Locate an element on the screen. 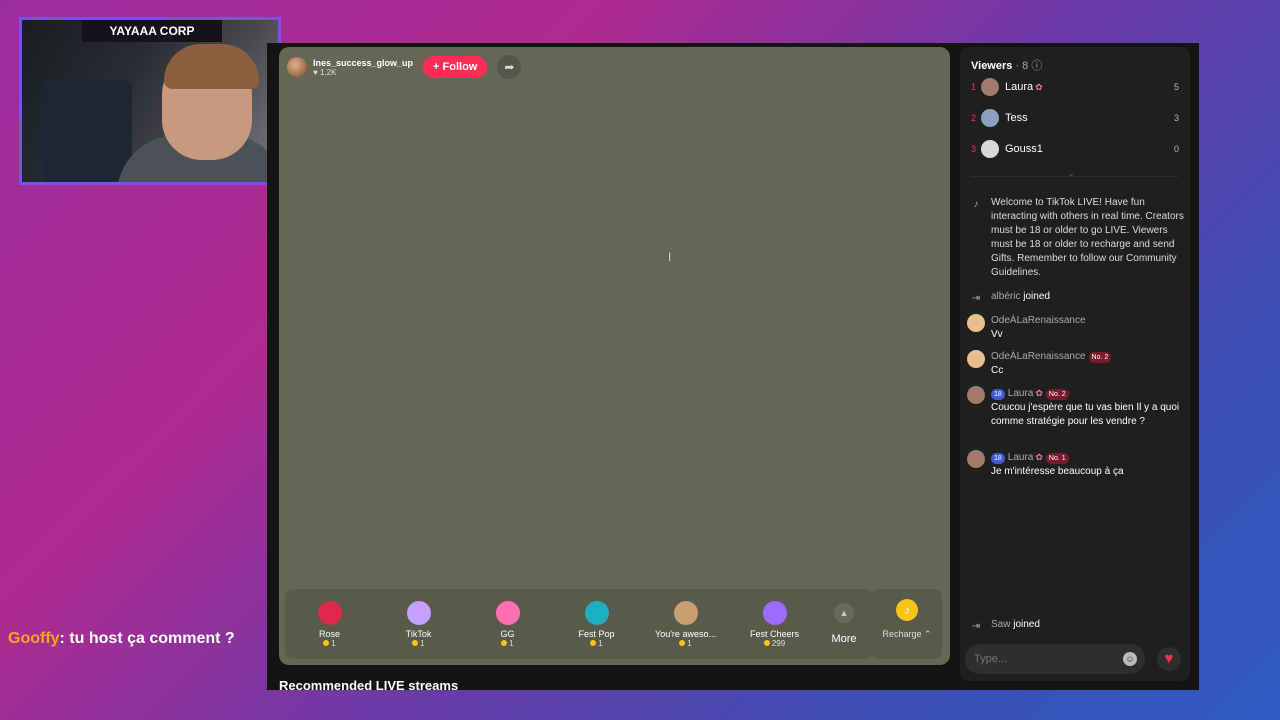 The width and height of the screenshot is (1280, 720). chat-text: Vv is located at coordinates (997, 334).